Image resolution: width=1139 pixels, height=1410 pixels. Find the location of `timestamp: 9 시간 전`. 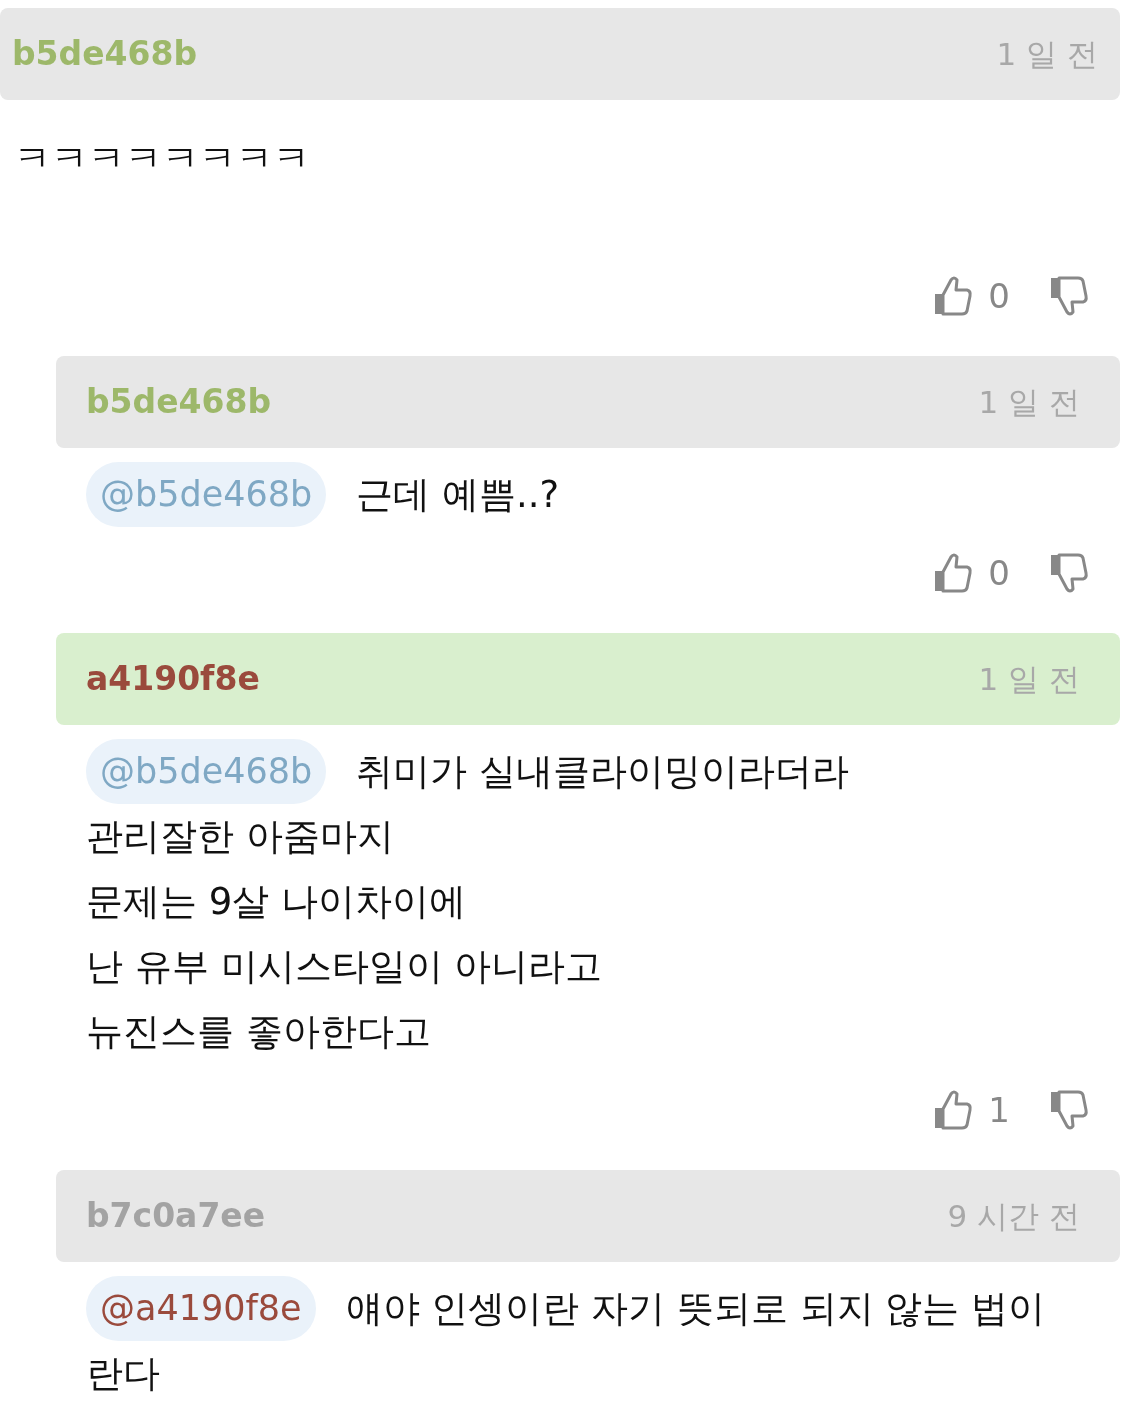

timestamp: 9 시간 전 is located at coordinates (1014, 1216).